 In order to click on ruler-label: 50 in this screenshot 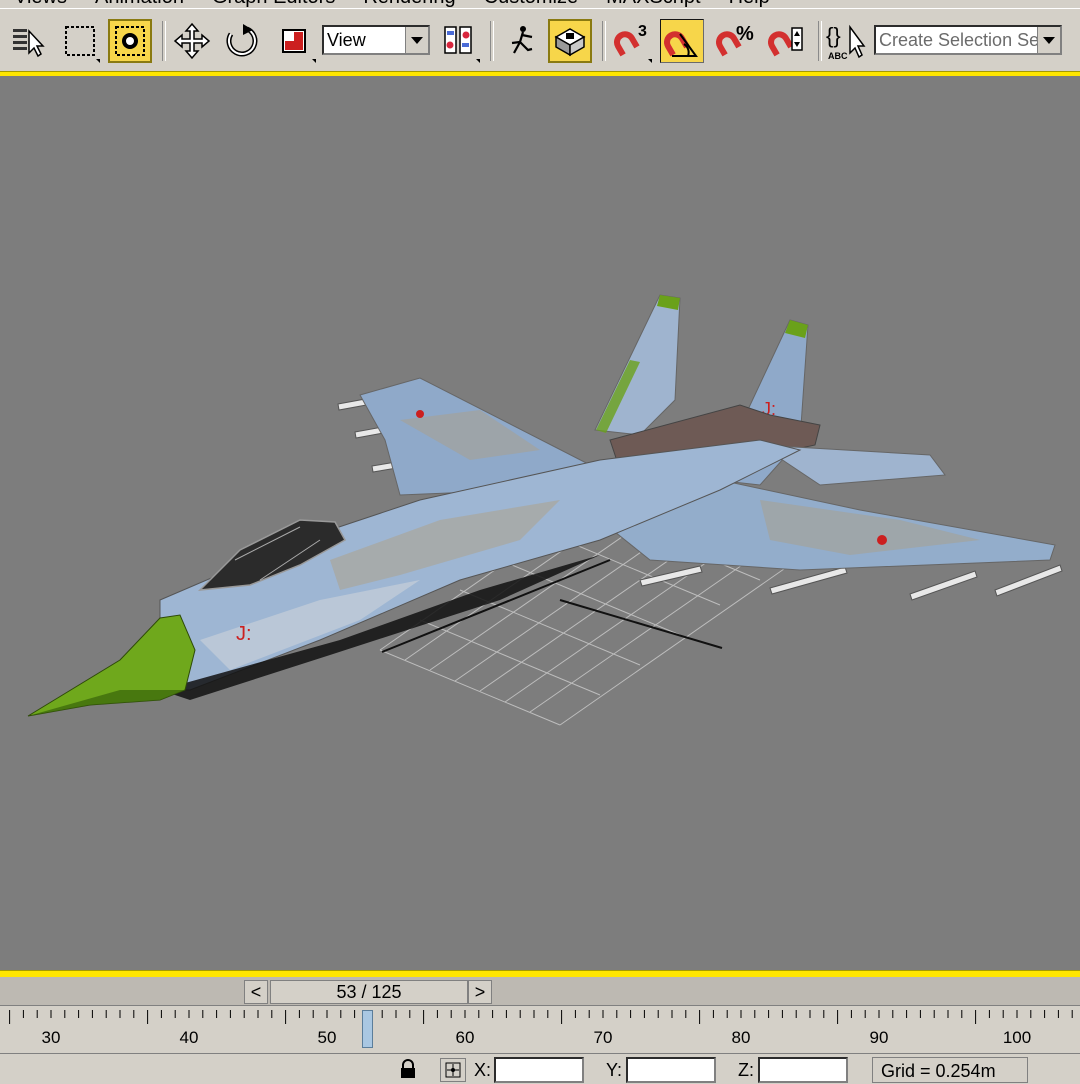, I will do `click(327, 1037)`.